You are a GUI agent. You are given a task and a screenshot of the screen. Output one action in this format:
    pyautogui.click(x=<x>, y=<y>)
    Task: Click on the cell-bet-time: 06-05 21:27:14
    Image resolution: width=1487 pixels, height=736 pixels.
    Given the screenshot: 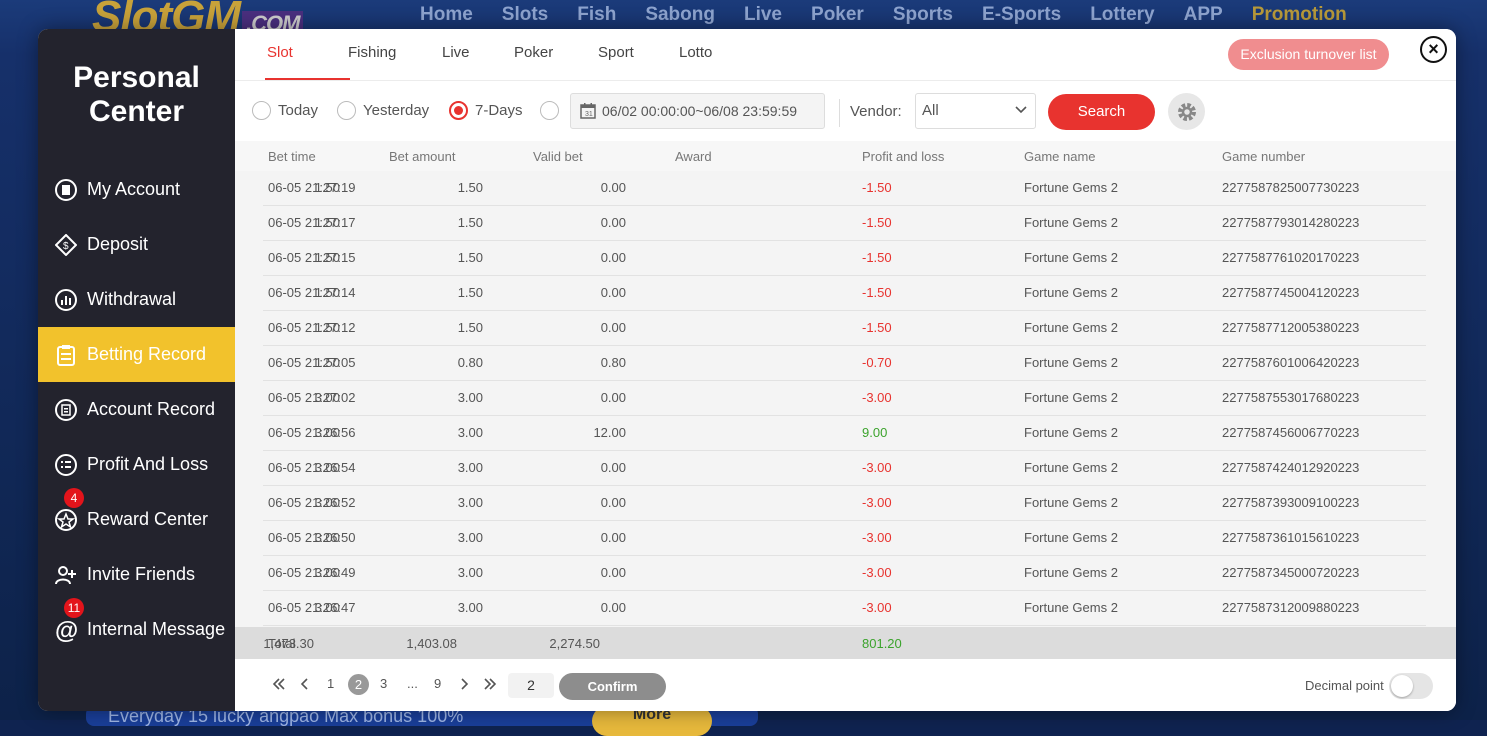 What is the action you would take?
    pyautogui.click(x=312, y=292)
    